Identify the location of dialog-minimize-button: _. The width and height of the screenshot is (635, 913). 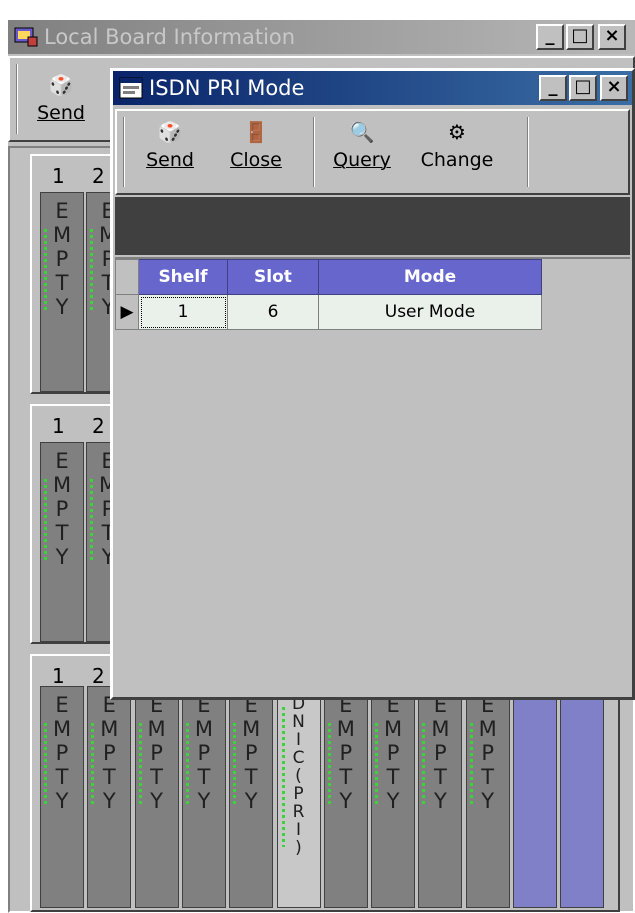
(553, 88).